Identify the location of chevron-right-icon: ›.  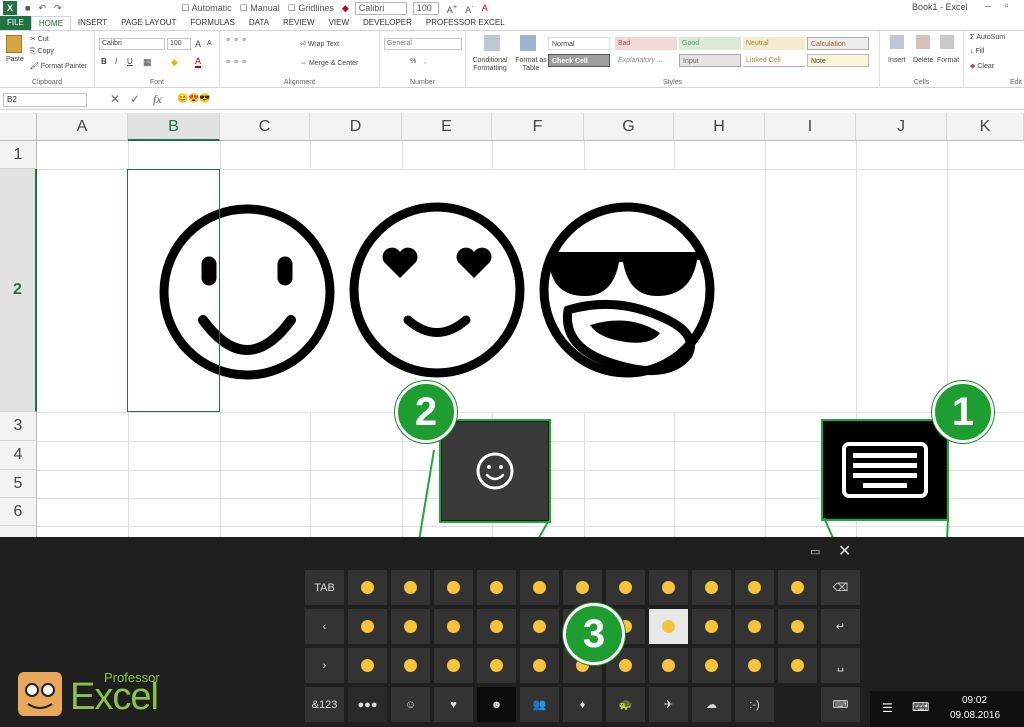
(324, 665).